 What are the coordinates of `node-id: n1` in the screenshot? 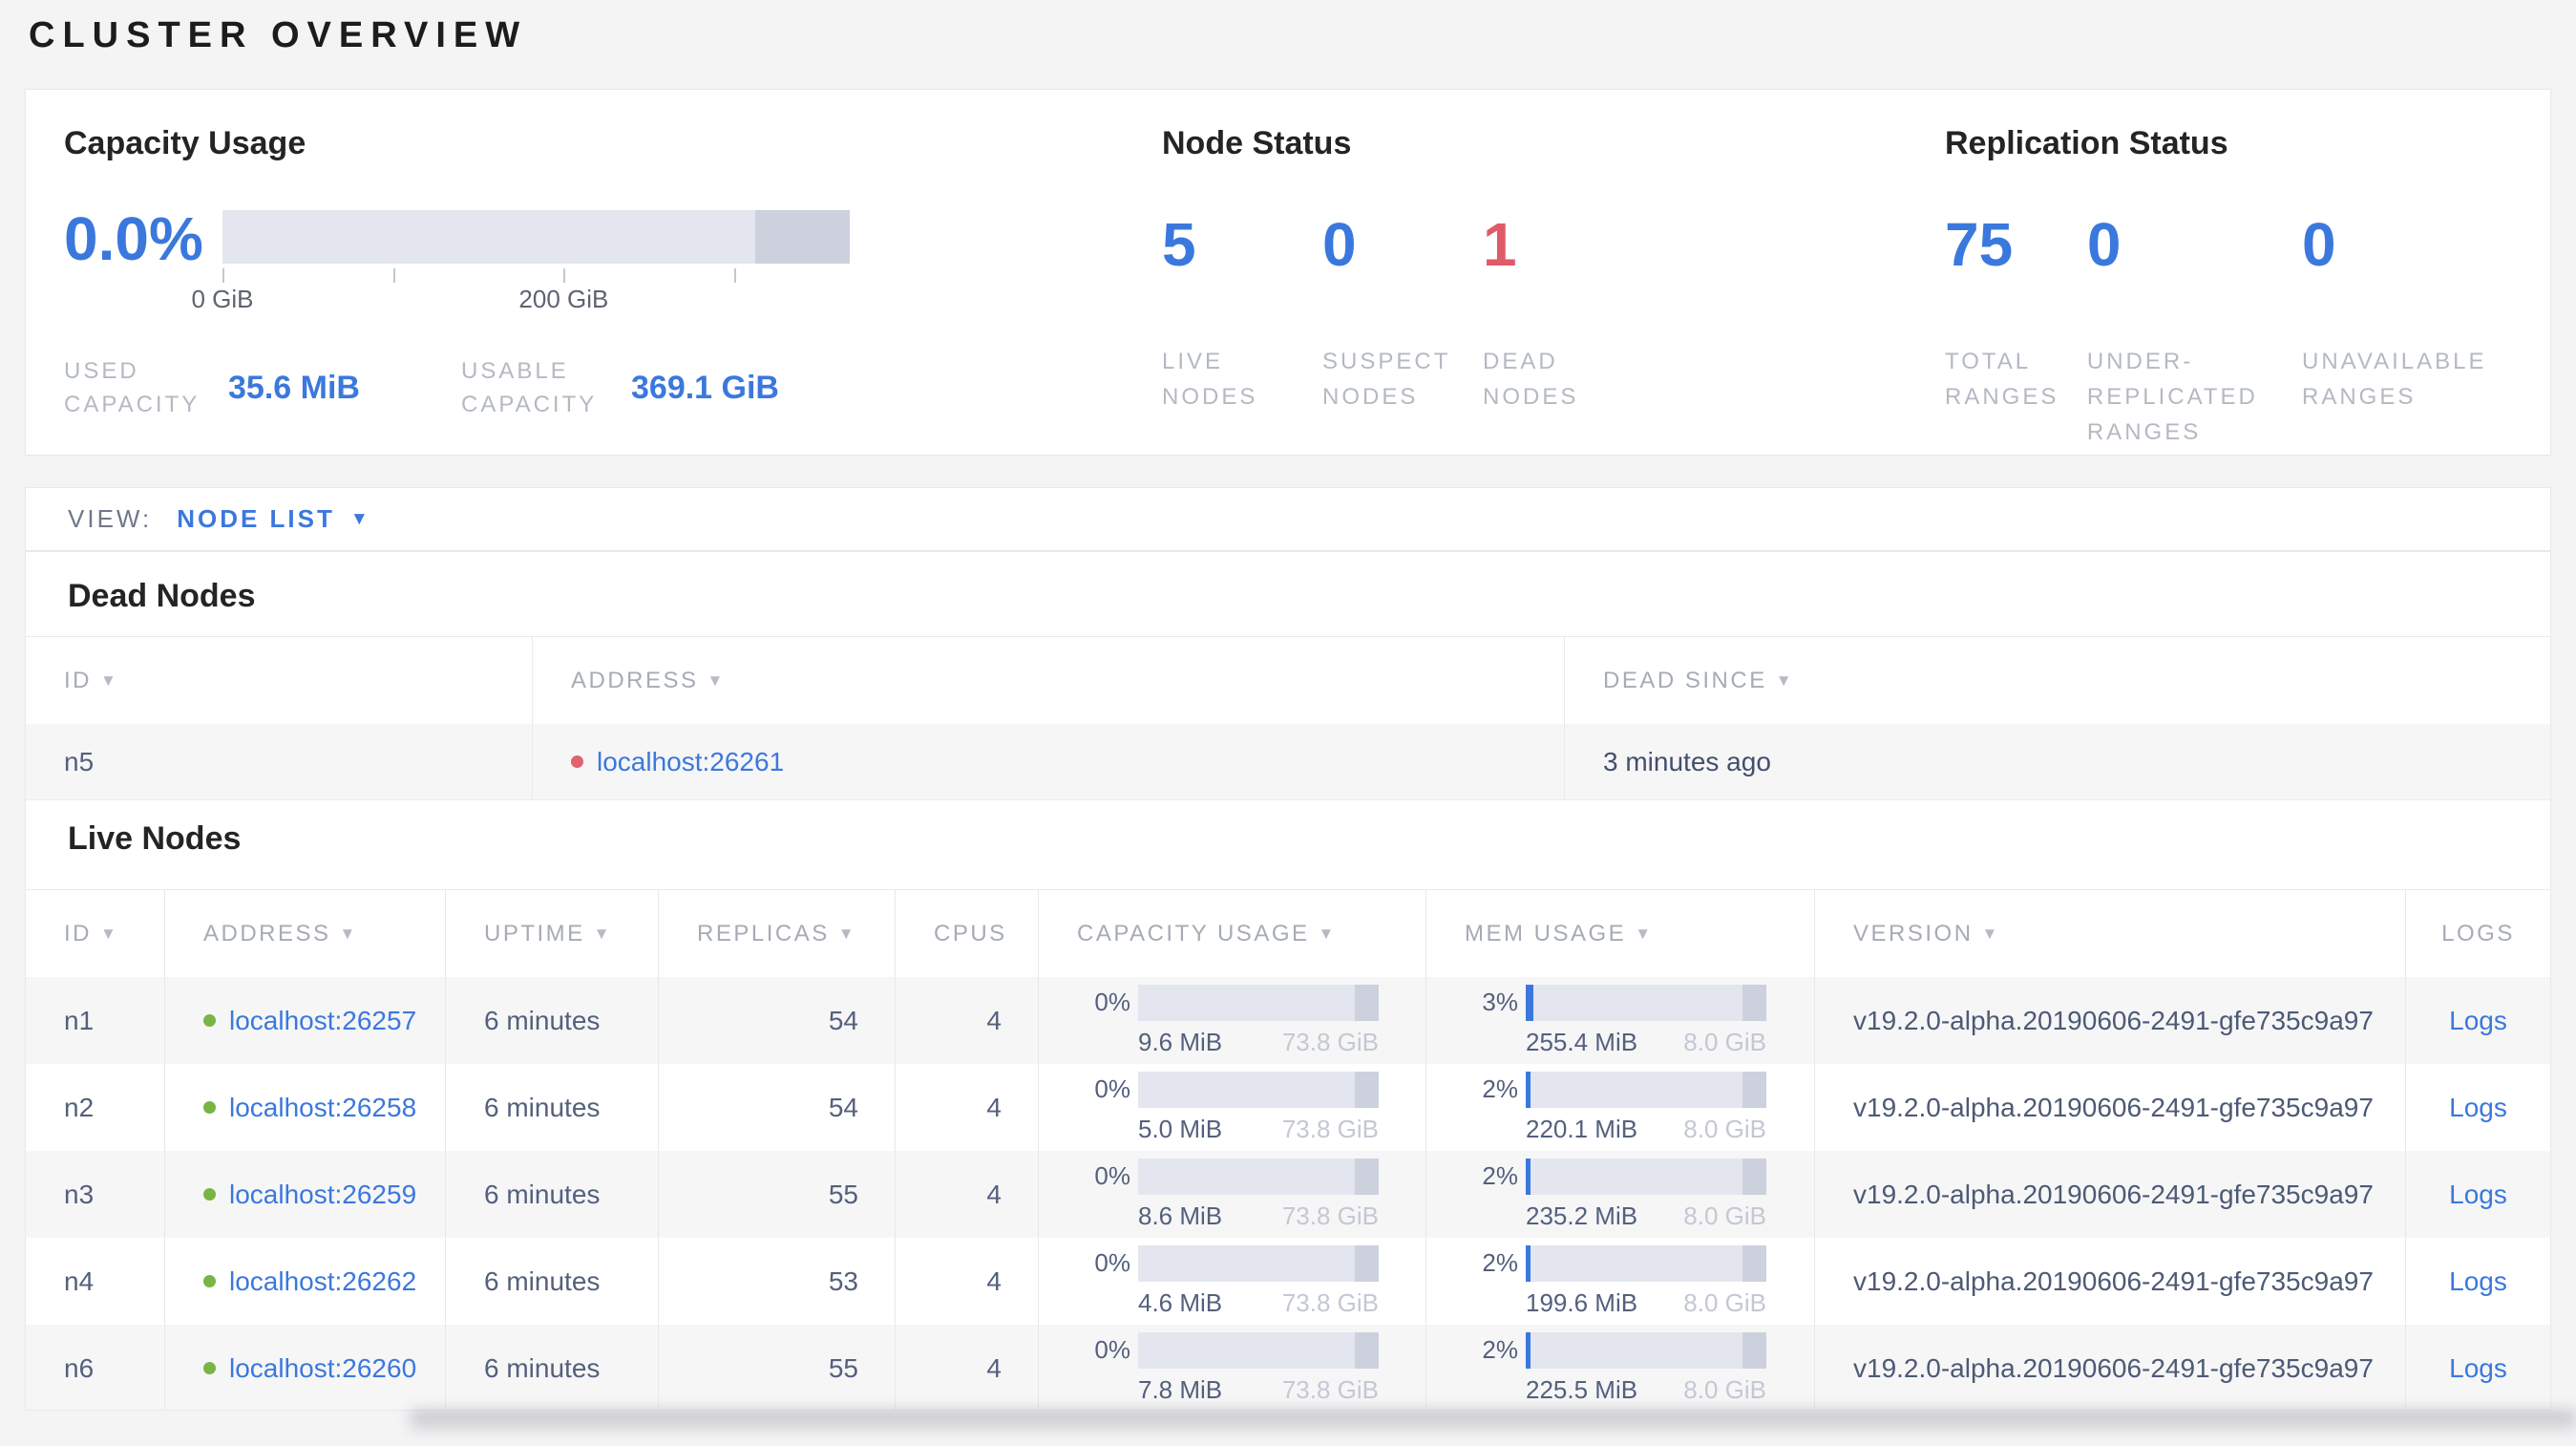 It's located at (95, 1020).